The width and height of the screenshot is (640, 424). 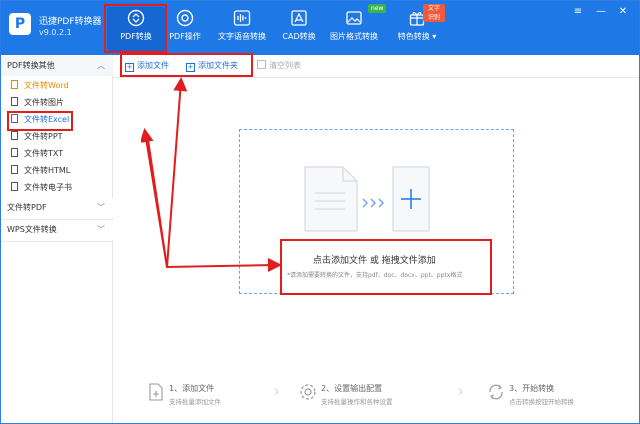 I want to click on minimize-icon: —, so click(x=601, y=12).